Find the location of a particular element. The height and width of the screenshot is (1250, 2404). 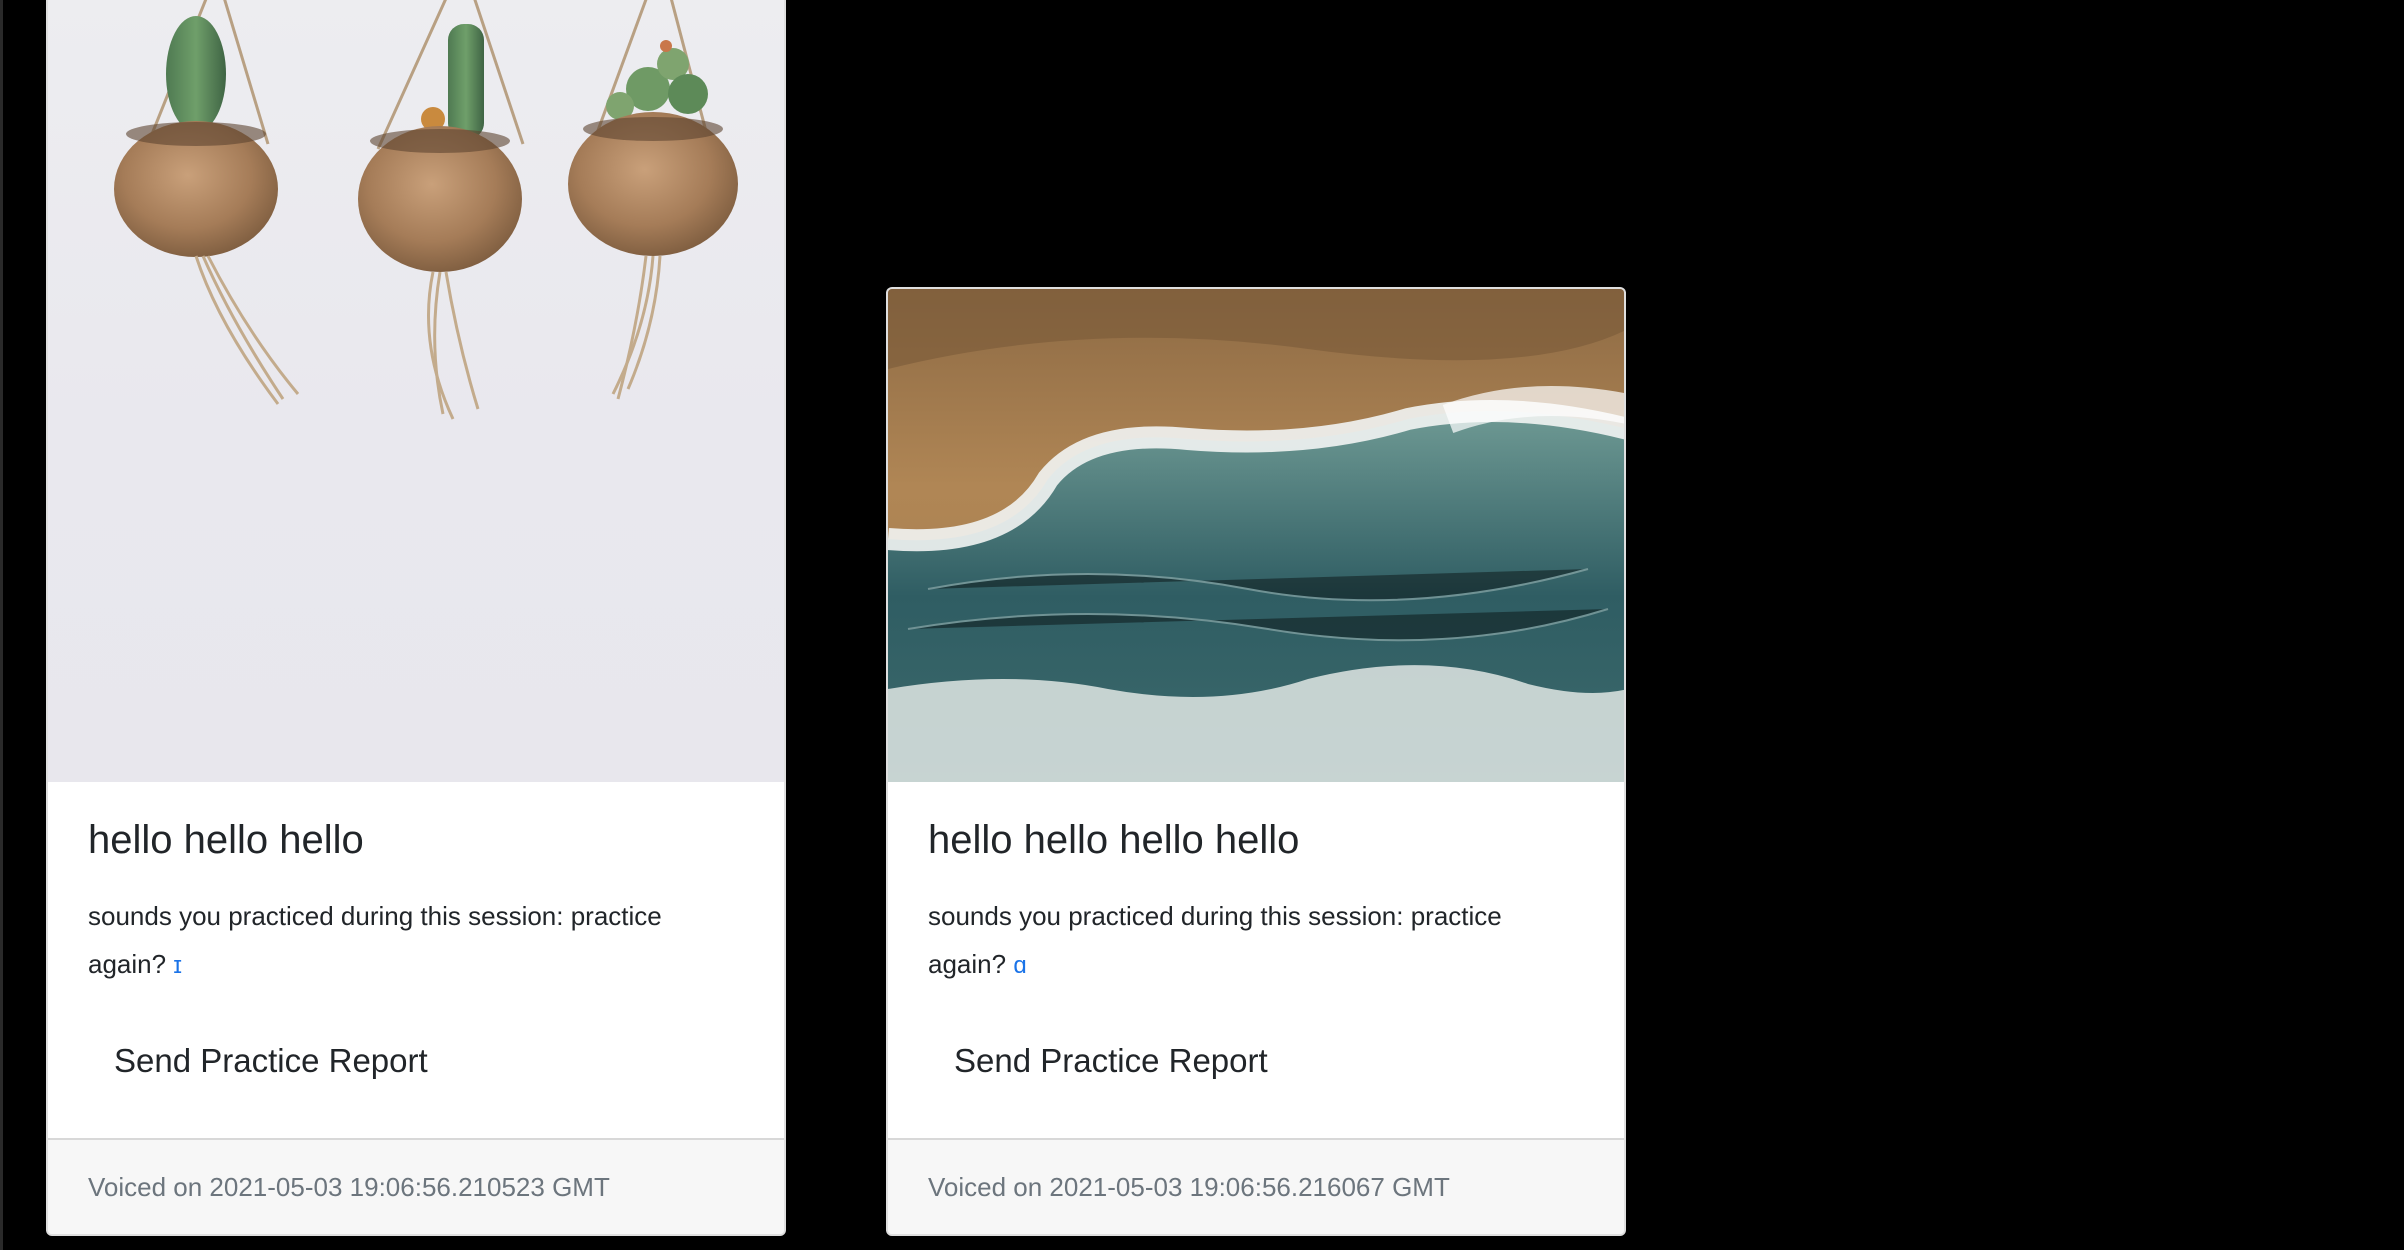

card-image-ocean is located at coordinates (1256, 535).